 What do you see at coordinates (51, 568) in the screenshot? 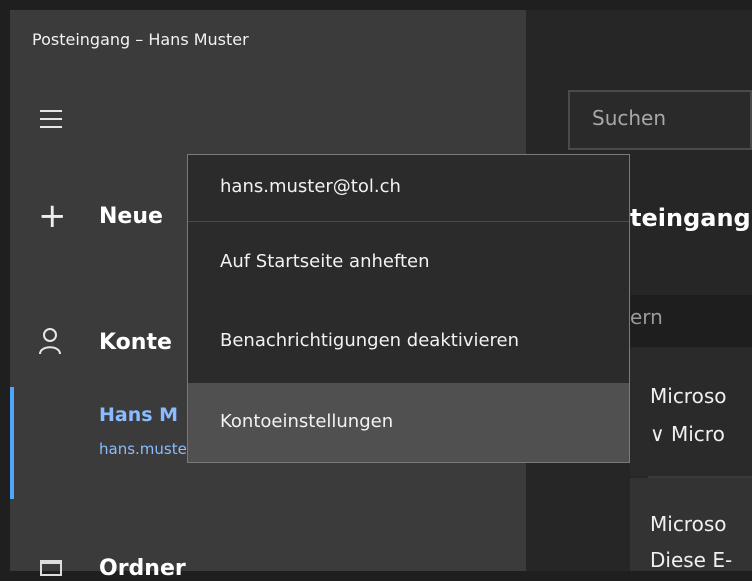
I see `folder-icon` at bounding box center [51, 568].